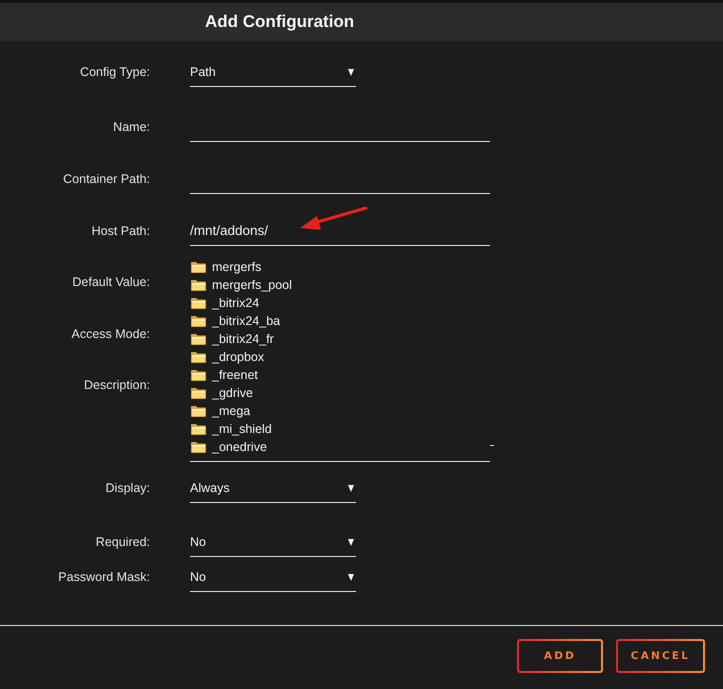 This screenshot has width=723, height=689. I want to click on folder-item: _bitrix24_fr, so click(232, 339).